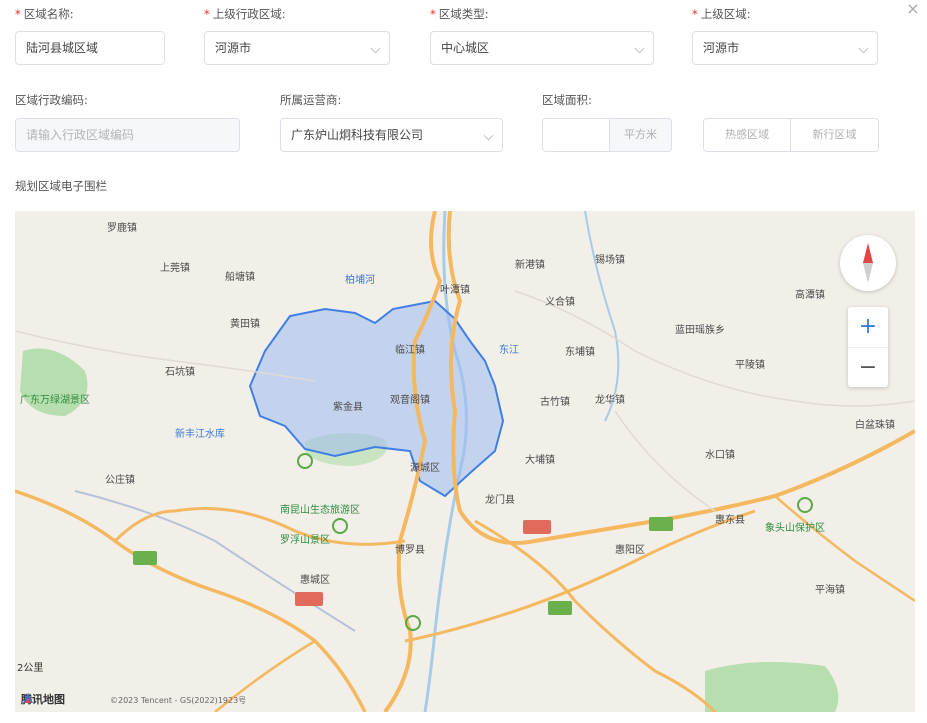 This screenshot has width=927, height=723. What do you see at coordinates (180, 372) in the screenshot?
I see `map-place-label: 石坑镇` at bounding box center [180, 372].